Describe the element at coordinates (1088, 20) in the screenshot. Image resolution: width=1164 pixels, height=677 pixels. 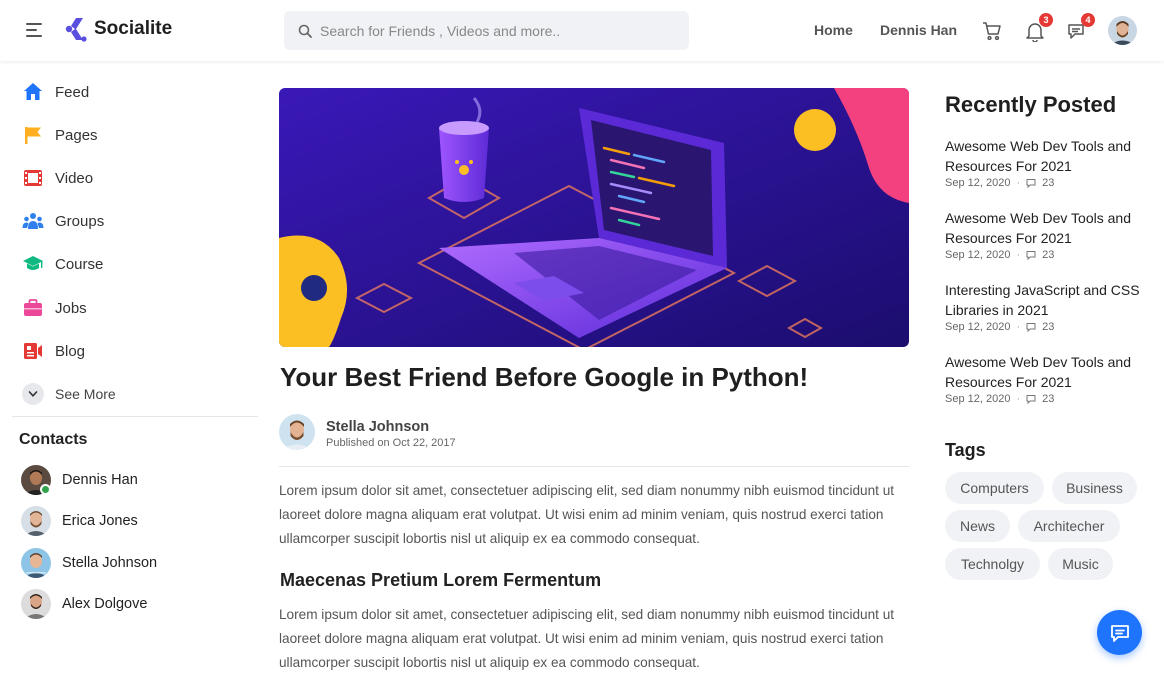
I see `message-badge: 4` at that location.